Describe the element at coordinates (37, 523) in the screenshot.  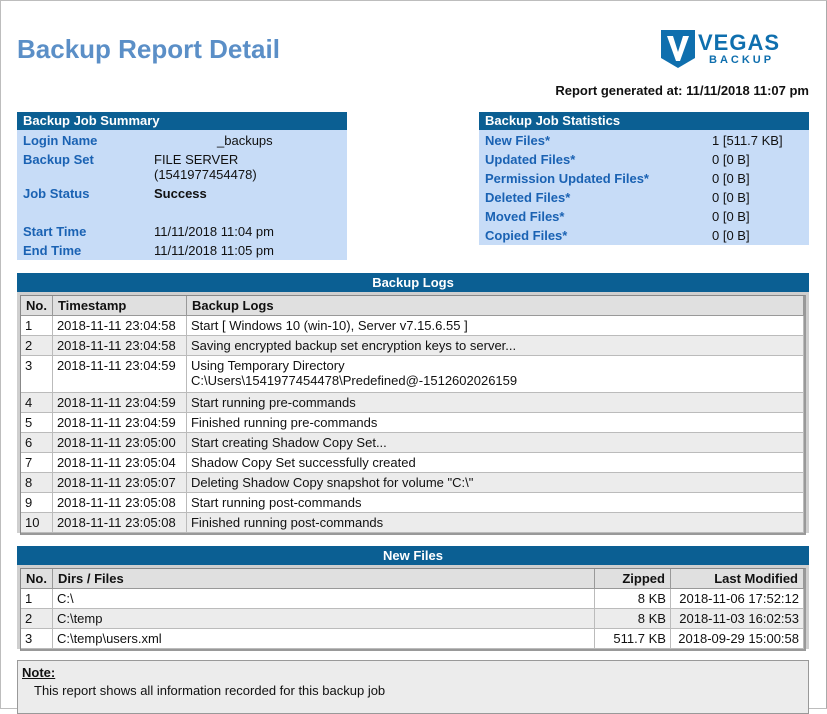
I see `log-no: 10` at that location.